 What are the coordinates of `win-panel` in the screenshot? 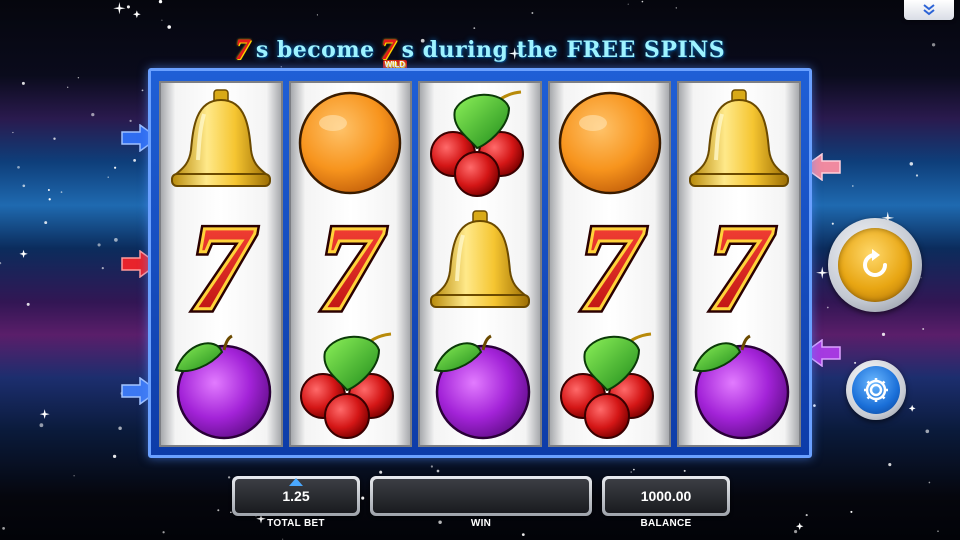 It's located at (481, 496).